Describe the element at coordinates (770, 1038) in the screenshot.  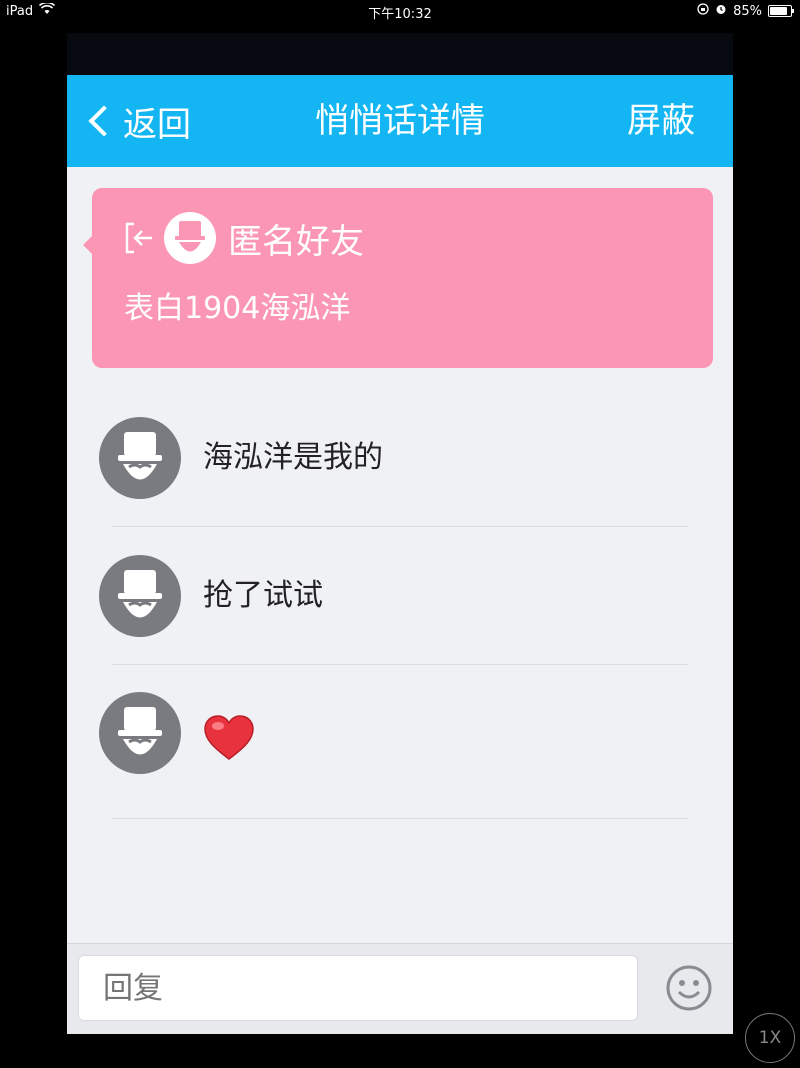
I see `zoom-button: 1X` at that location.